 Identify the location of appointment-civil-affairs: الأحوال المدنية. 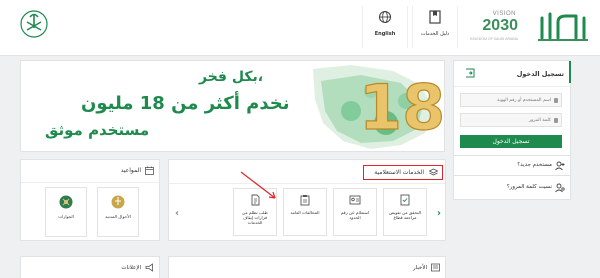
(118, 212).